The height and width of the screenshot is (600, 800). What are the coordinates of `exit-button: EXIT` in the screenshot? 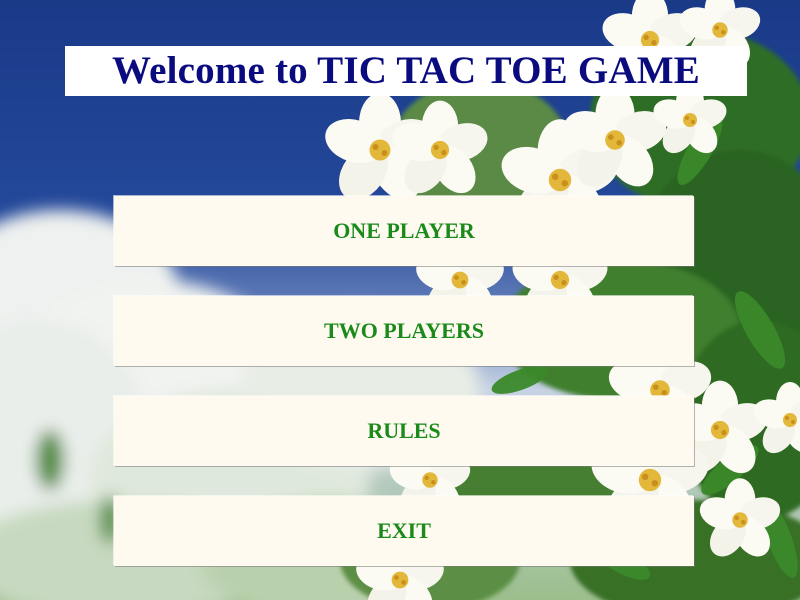 It's located at (404, 531).